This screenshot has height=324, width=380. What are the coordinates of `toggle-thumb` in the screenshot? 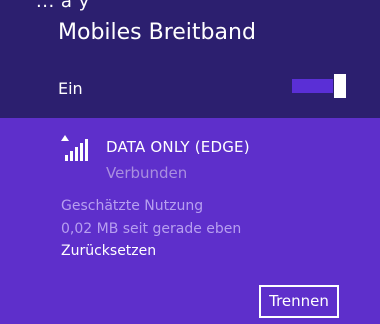 It's located at (340, 86).